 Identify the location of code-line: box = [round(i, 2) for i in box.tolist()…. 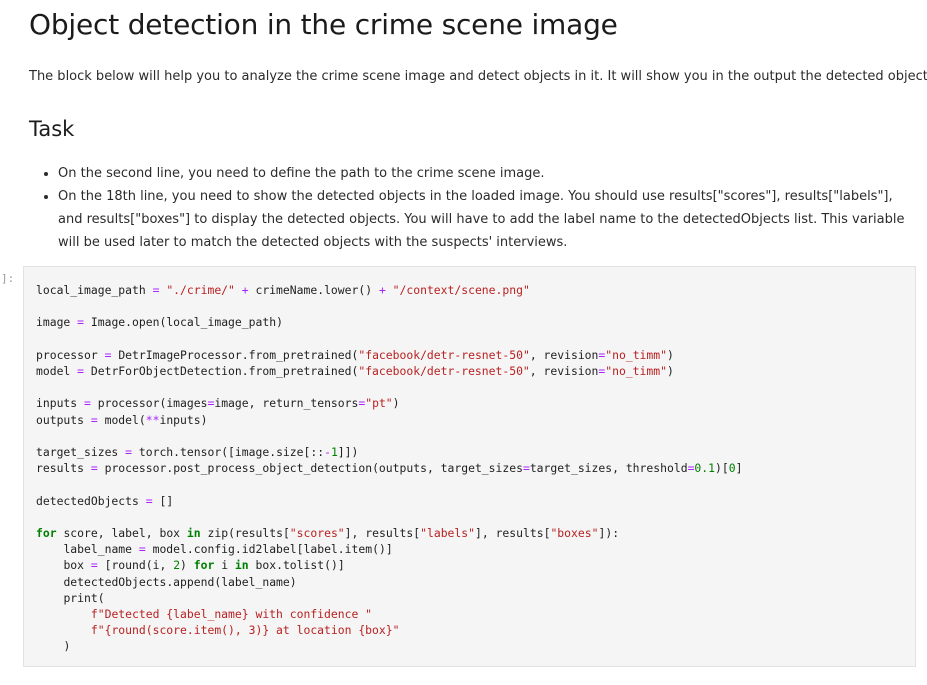
(204, 565).